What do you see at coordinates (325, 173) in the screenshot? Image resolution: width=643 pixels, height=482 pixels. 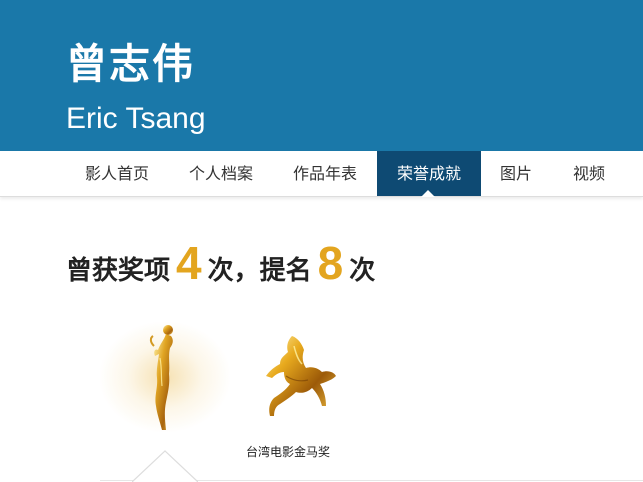 I see `tab-filmography: 作品年表` at bounding box center [325, 173].